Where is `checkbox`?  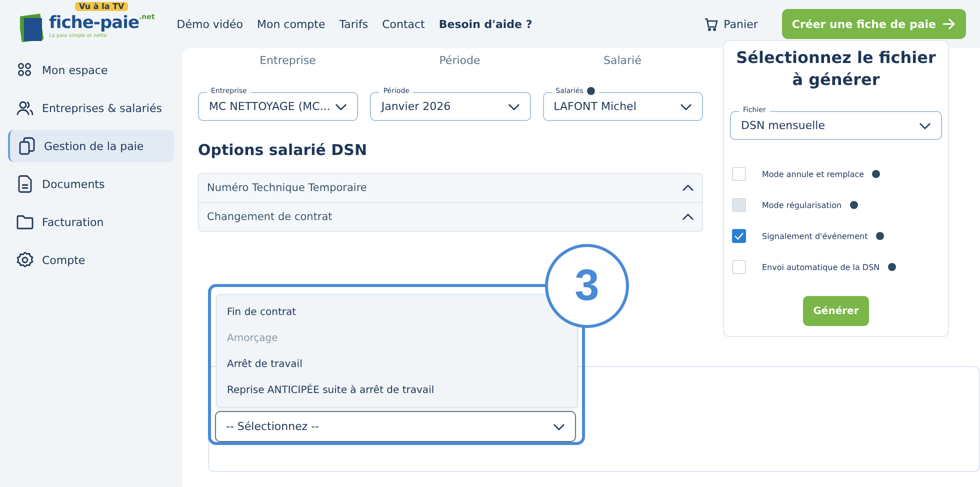
checkbox is located at coordinates (739, 236).